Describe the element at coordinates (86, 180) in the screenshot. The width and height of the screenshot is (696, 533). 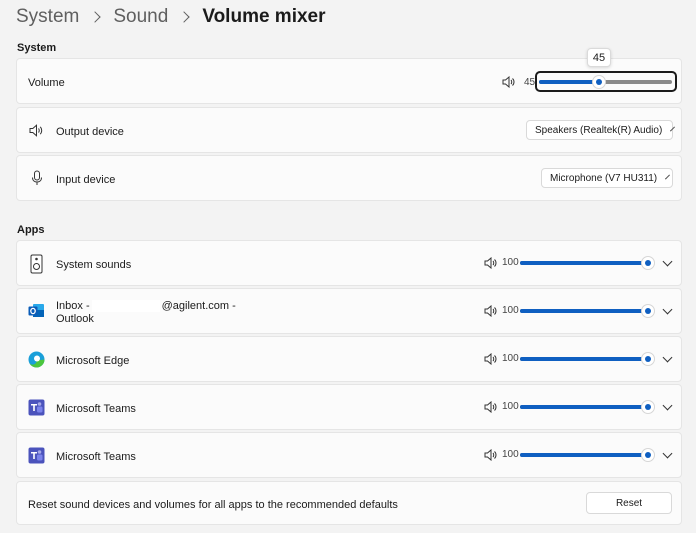
I see `input-device-label: Input device` at that location.